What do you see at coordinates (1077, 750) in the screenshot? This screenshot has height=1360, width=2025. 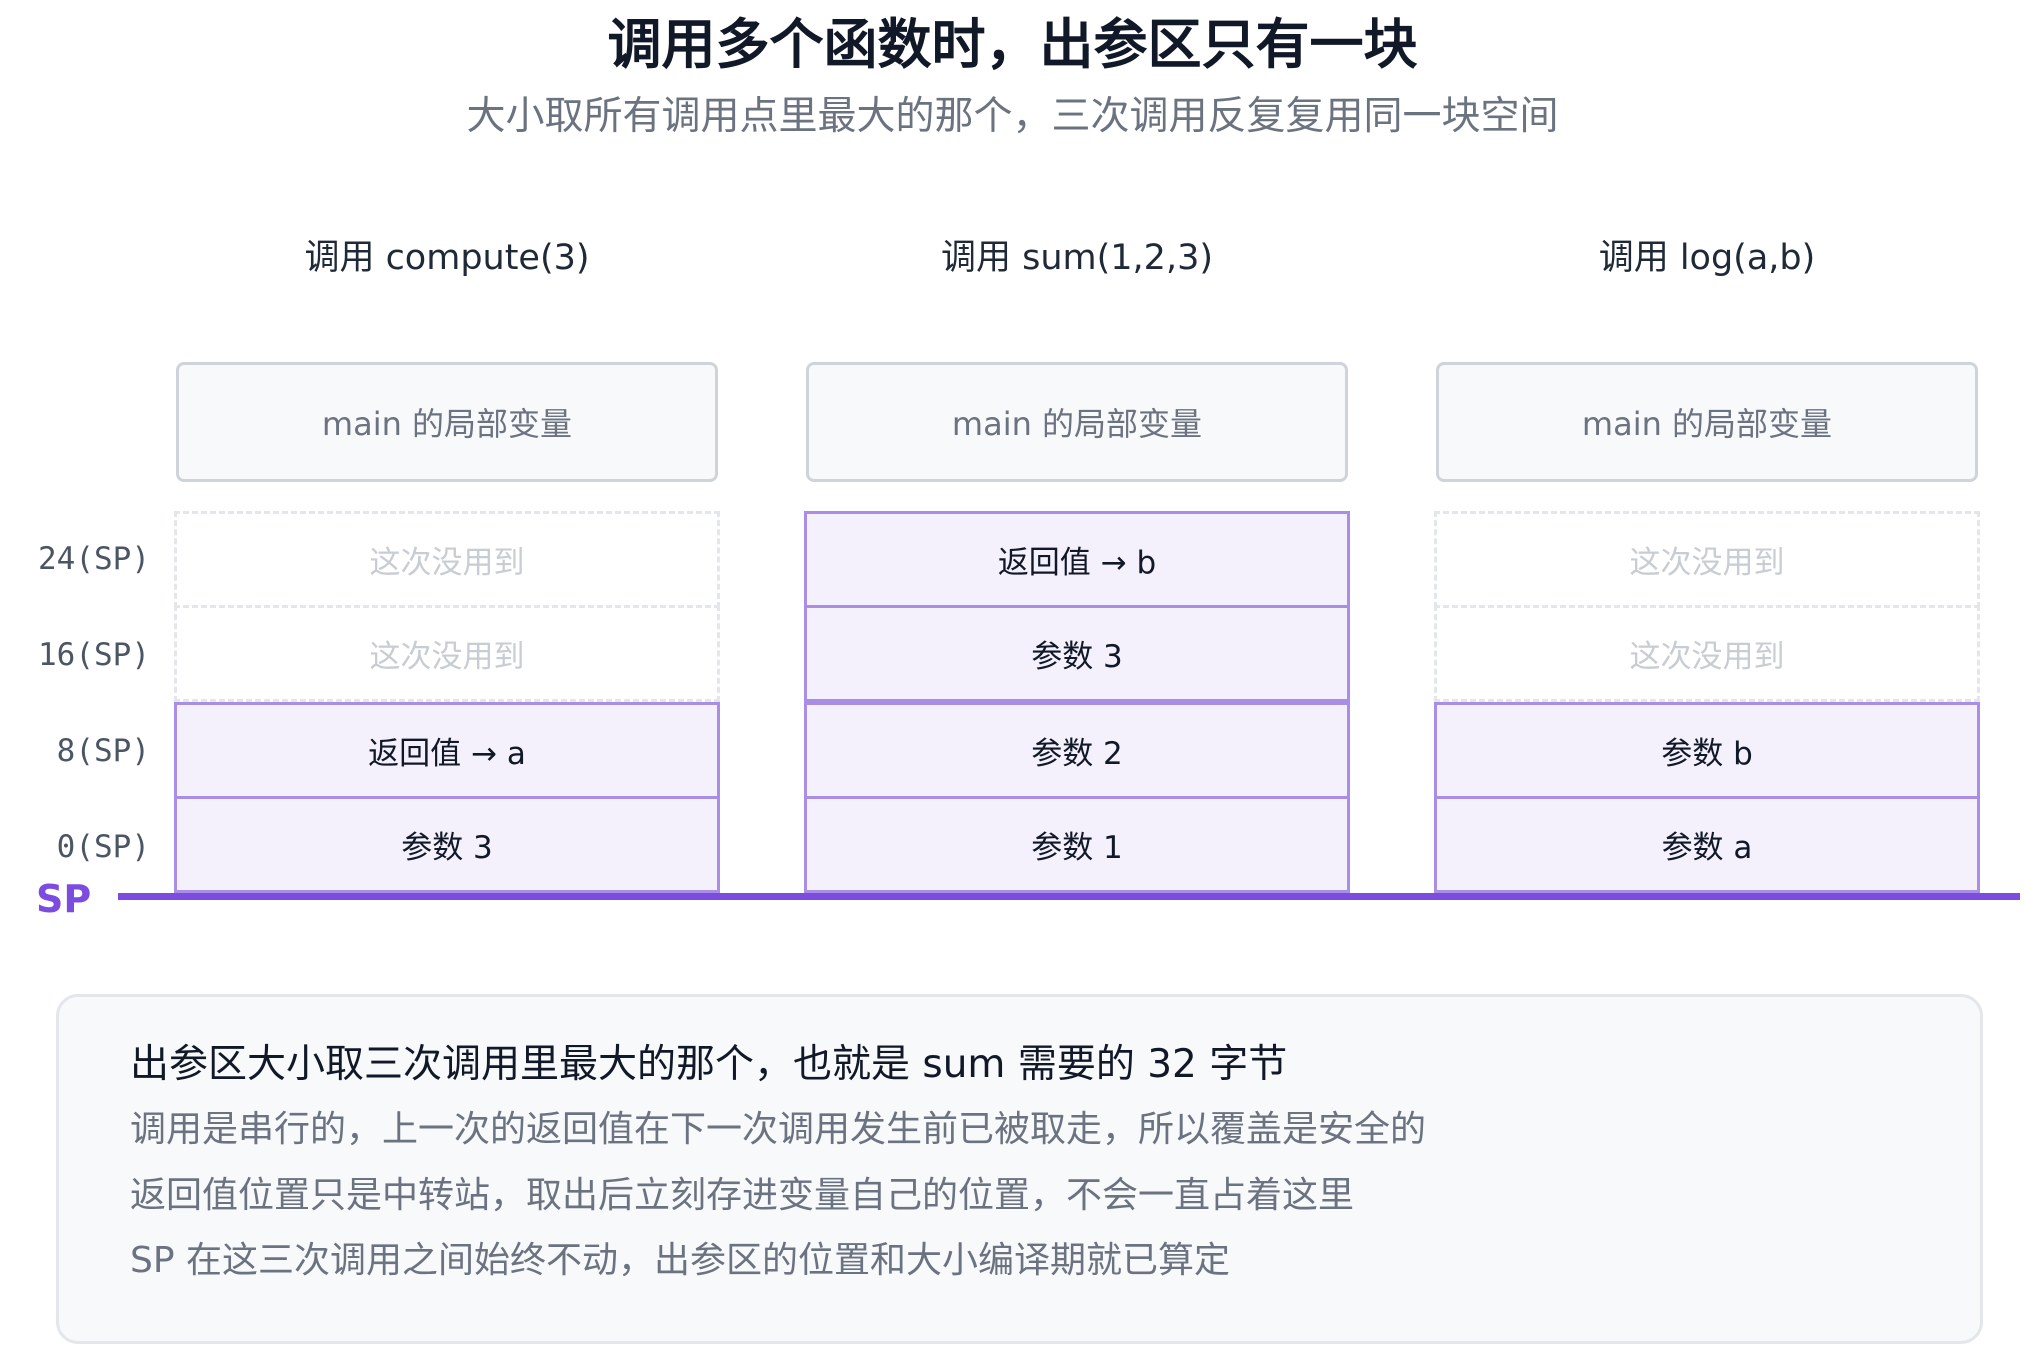 I see `slot-sum-8: 参数 2` at bounding box center [1077, 750].